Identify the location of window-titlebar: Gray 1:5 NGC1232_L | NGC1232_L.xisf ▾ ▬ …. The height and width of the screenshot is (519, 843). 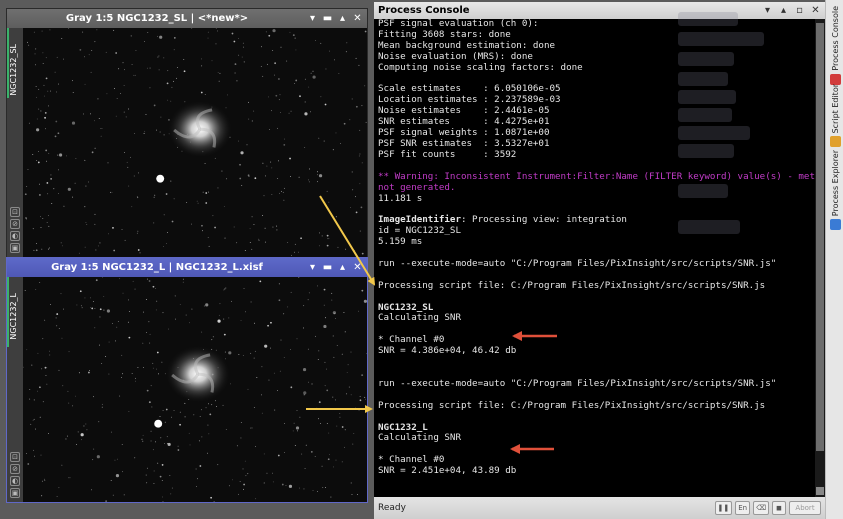
(187, 267).